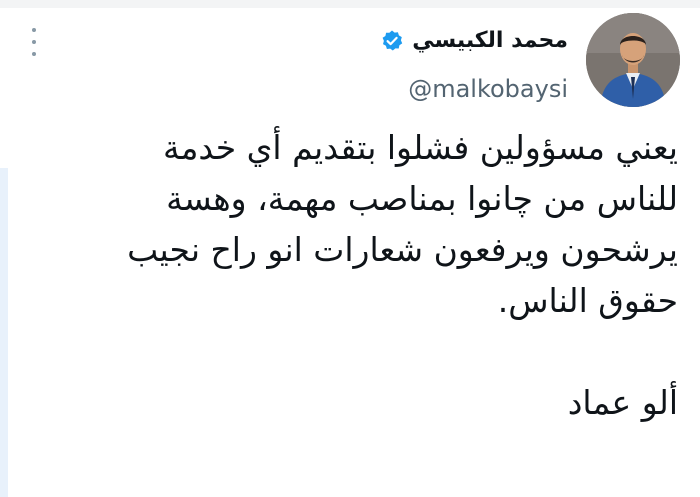 Image resolution: width=700 pixels, height=497 pixels. Describe the element at coordinates (587, 300) in the screenshot. I see `tweet-text-line: حقوق الناس.` at that location.